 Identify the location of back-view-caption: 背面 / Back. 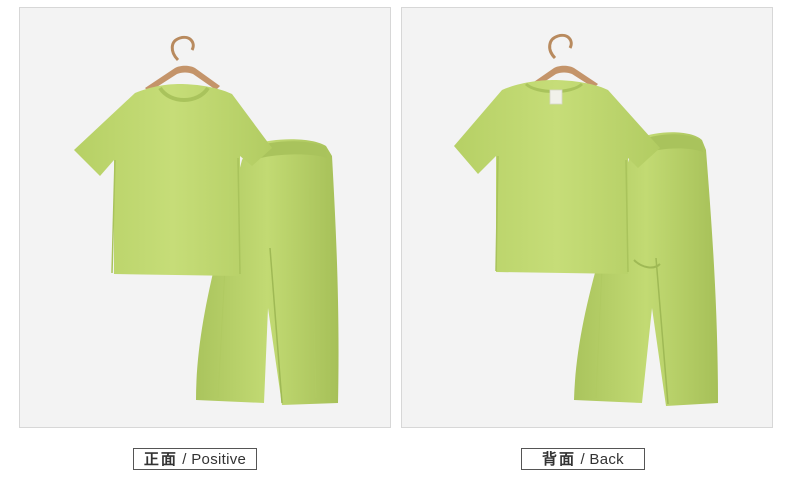
(583, 459).